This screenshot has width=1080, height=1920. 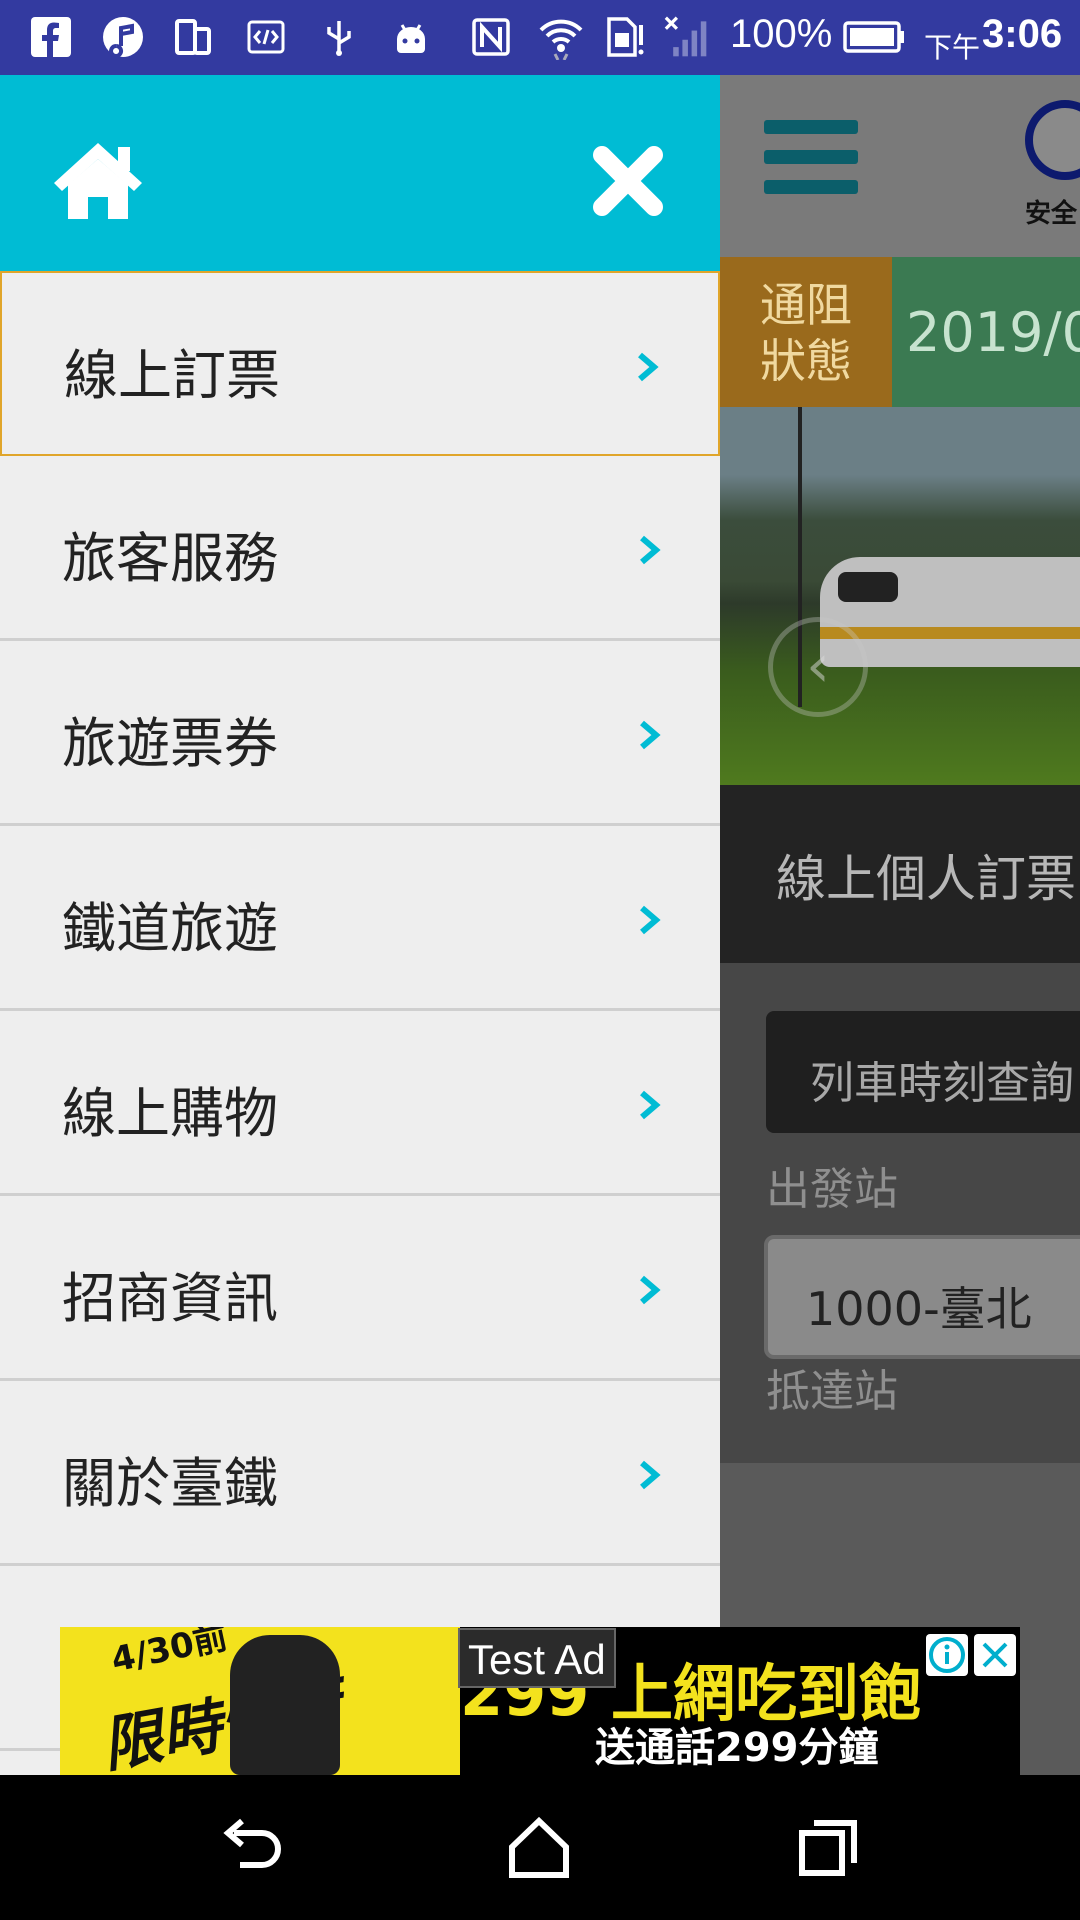 I want to click on system-nav-bar, so click(x=540, y=1847).